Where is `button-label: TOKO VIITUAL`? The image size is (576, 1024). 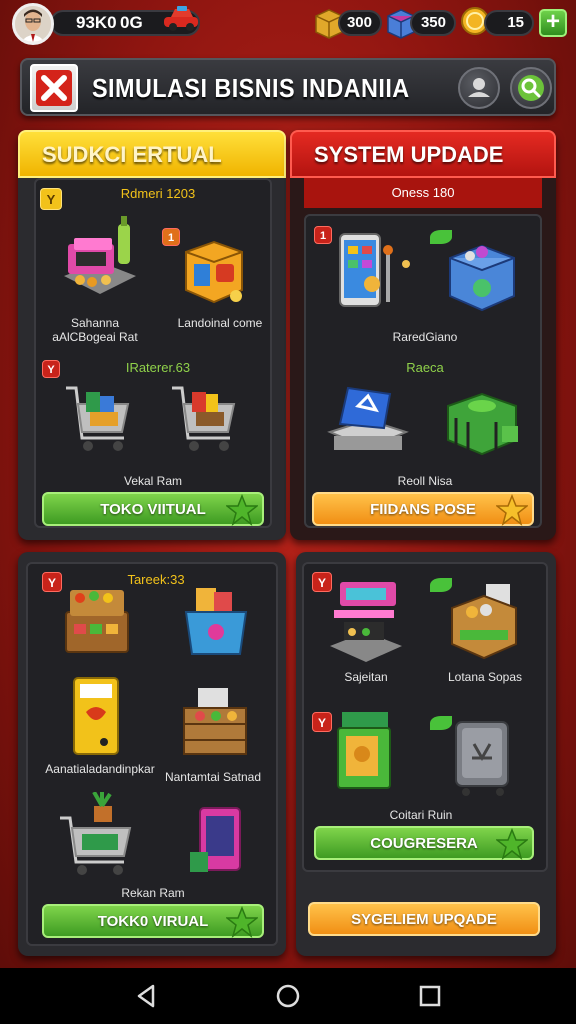 button-label: TOKO VIITUAL is located at coordinates (153, 509).